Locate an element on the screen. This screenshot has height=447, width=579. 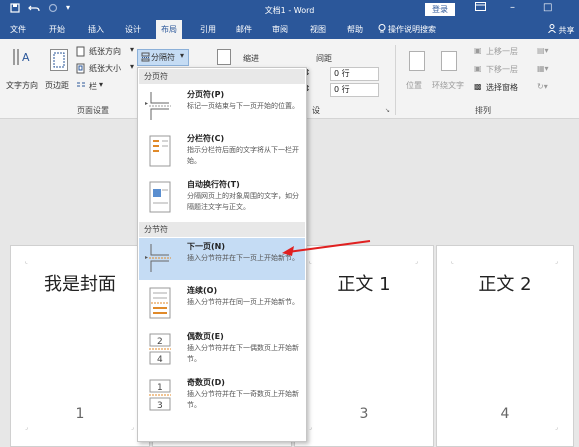
section-header-section-breaks: 分节符 is located at coordinates (222, 229).